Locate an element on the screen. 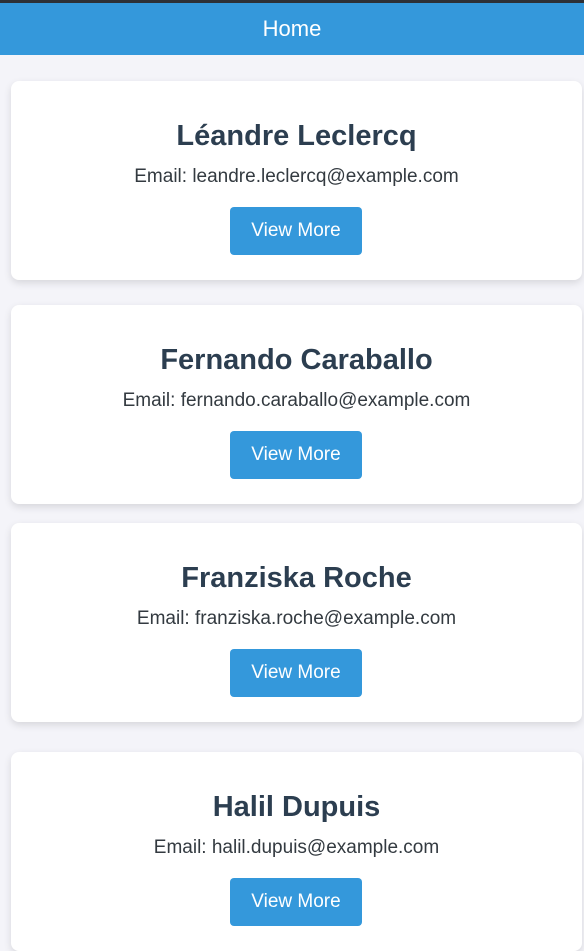 The height and width of the screenshot is (951, 584). user-name: Fernando Caraballo is located at coordinates (296, 360).